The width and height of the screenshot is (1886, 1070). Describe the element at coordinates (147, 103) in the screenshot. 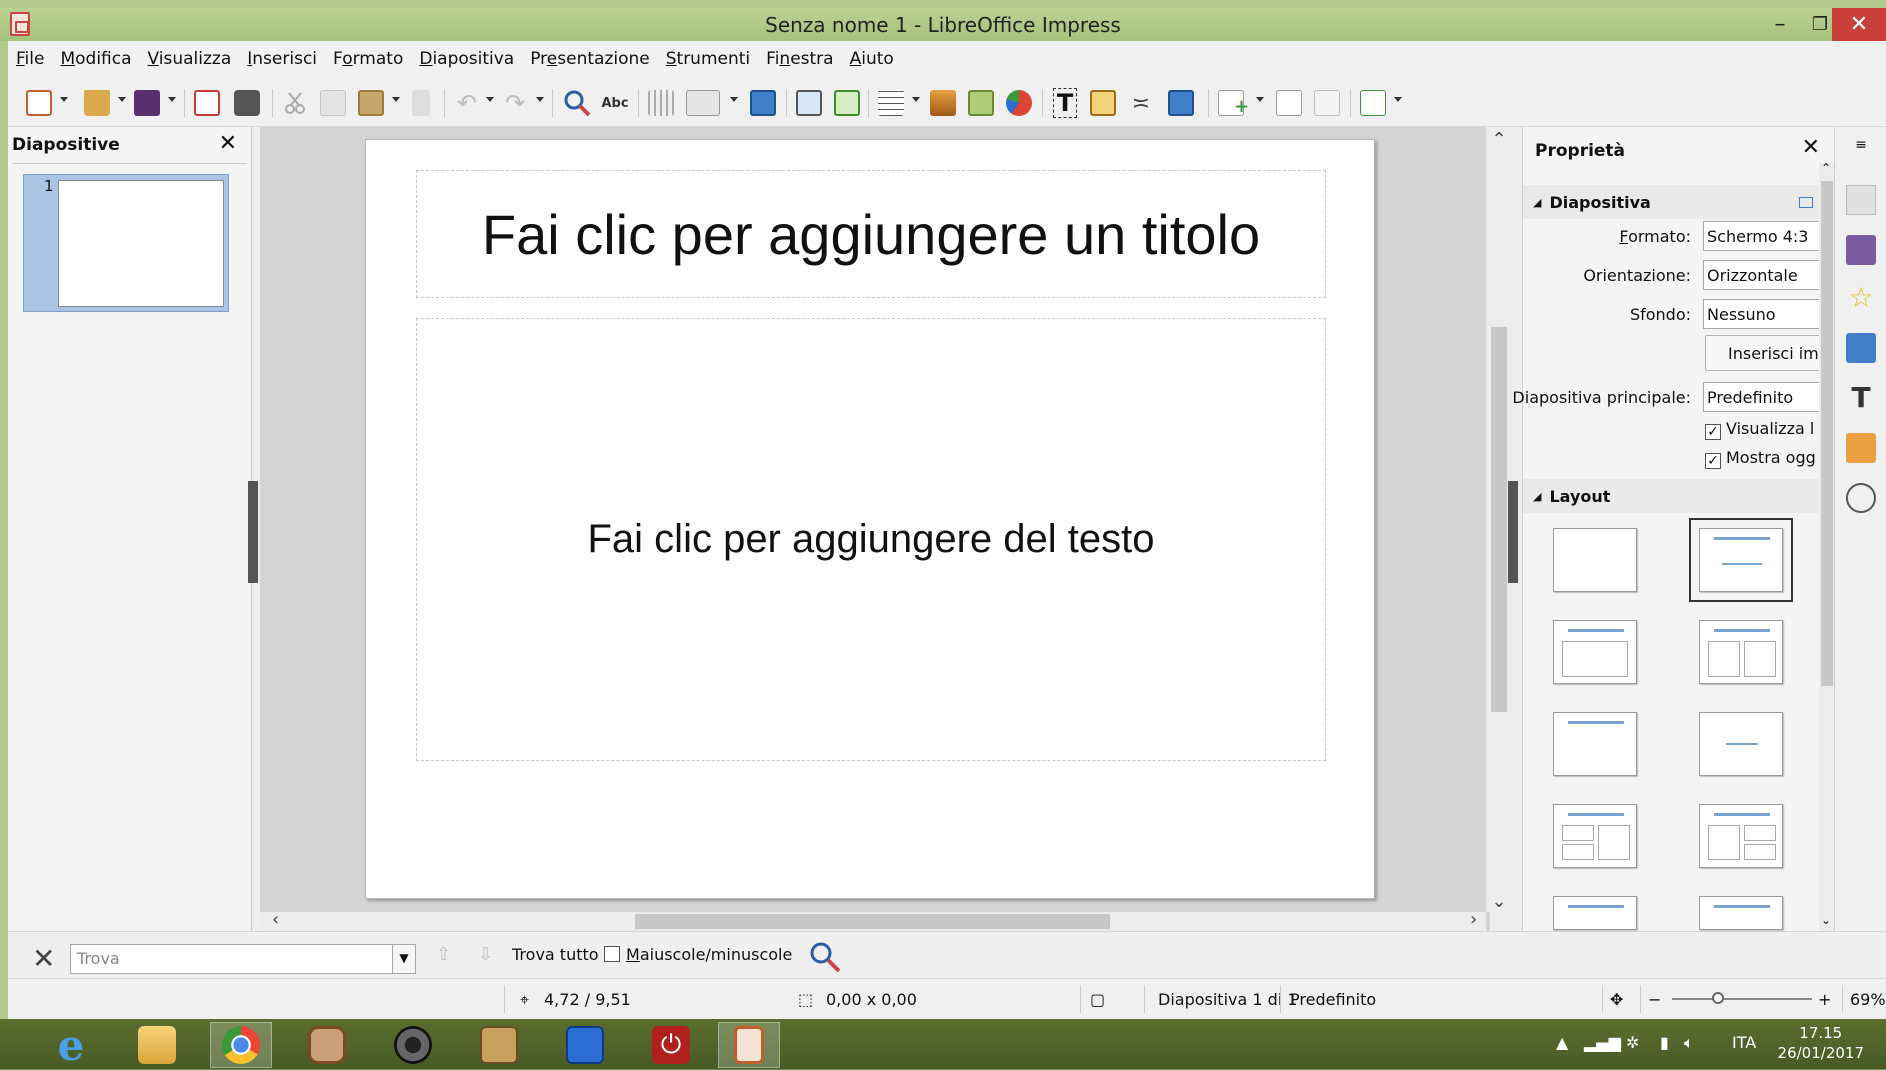

I see `save-icon` at that location.